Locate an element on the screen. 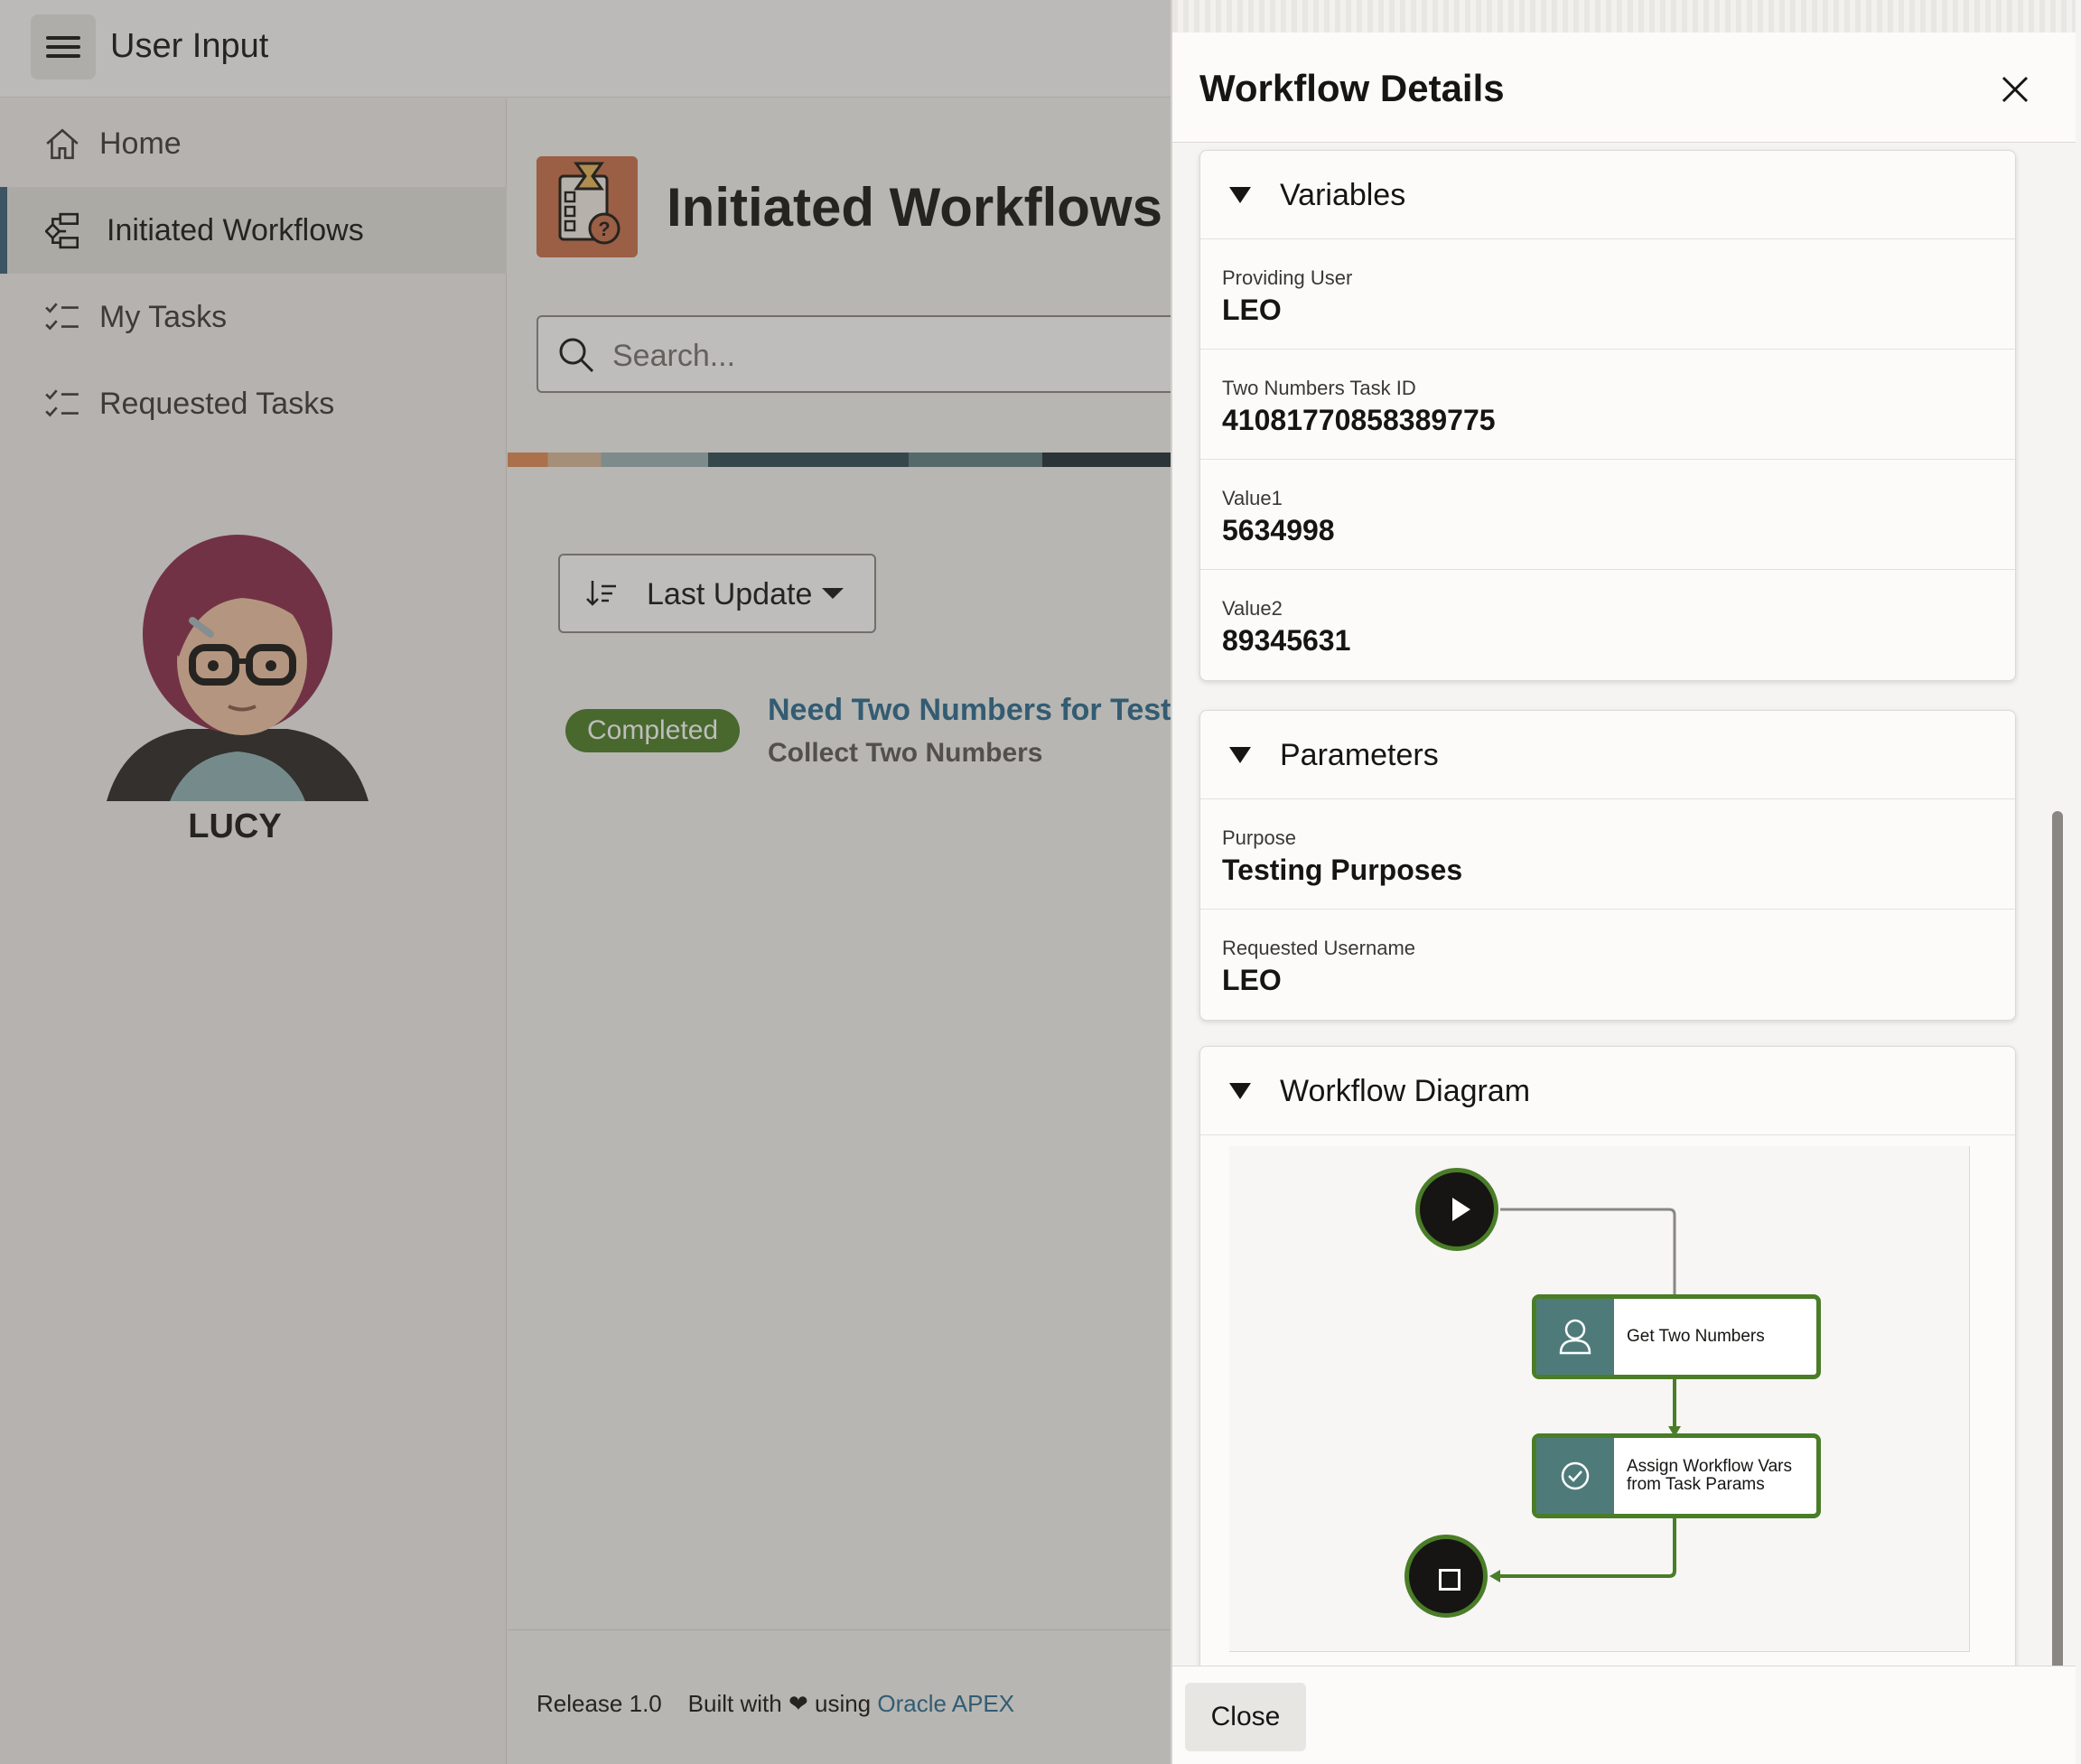  drawer-scrollbar is located at coordinates (2057, 1238).